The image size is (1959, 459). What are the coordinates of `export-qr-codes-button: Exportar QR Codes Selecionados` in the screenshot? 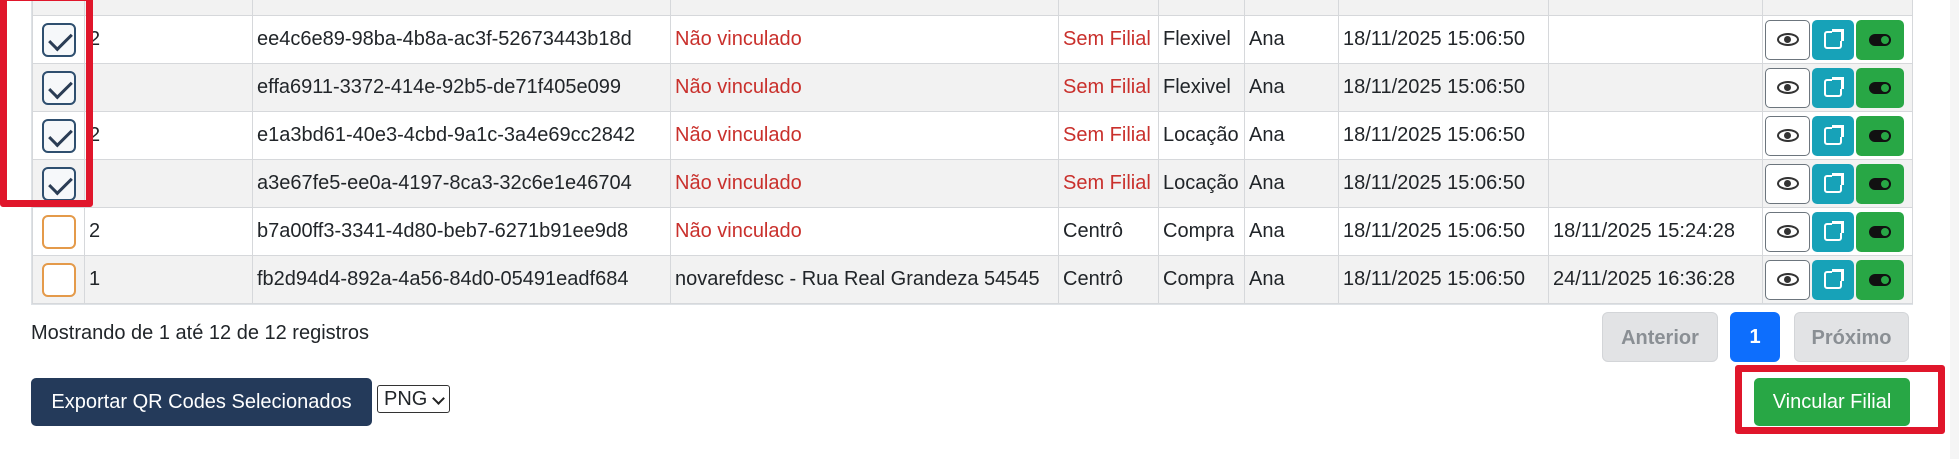 It's located at (201, 402).